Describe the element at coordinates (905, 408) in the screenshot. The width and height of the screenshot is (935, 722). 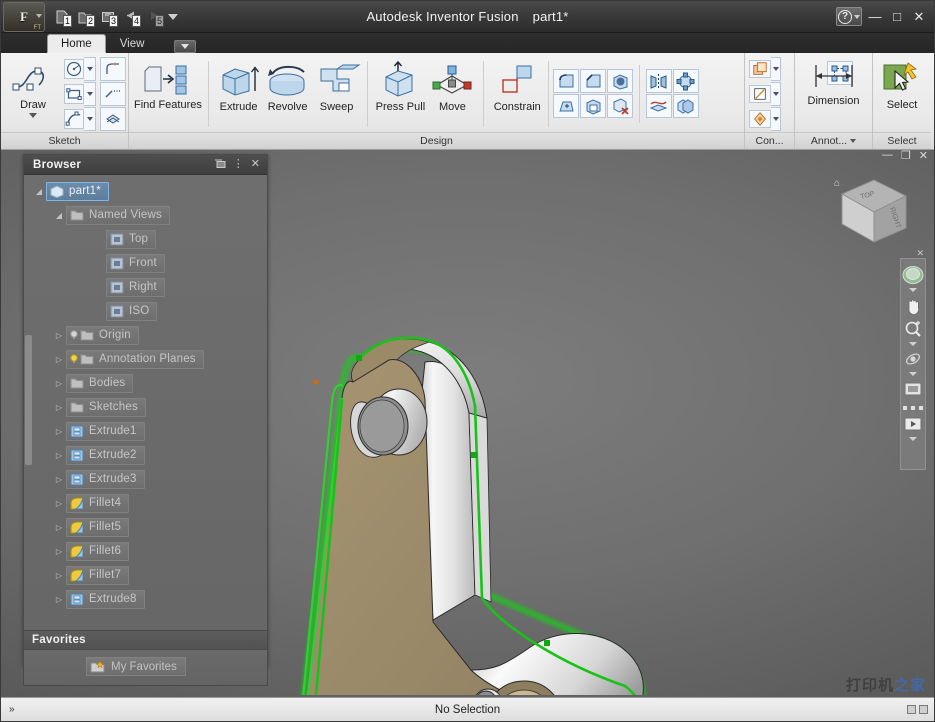
I see `preset-1-icon` at that location.